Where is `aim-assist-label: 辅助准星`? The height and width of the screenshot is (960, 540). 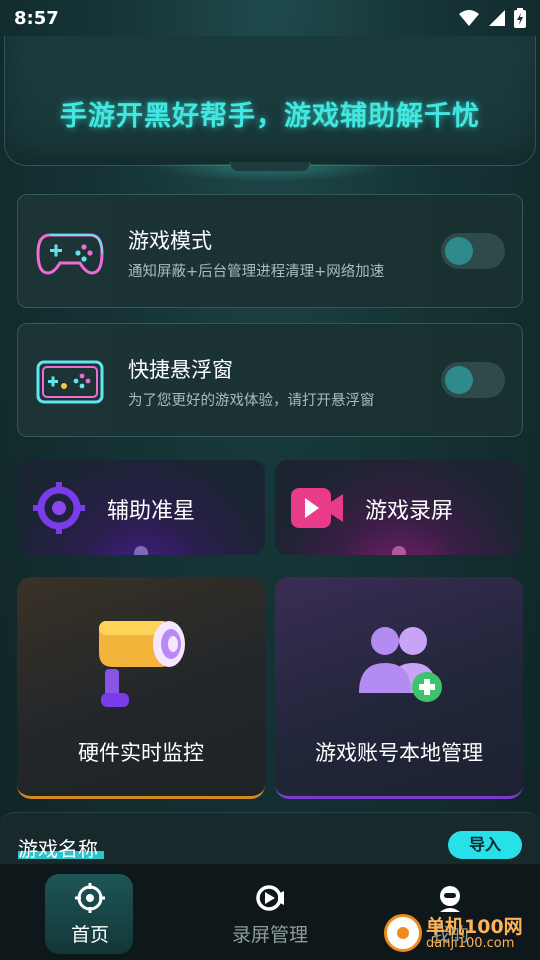
aim-assist-label: 辅助准星 is located at coordinates (151, 511).